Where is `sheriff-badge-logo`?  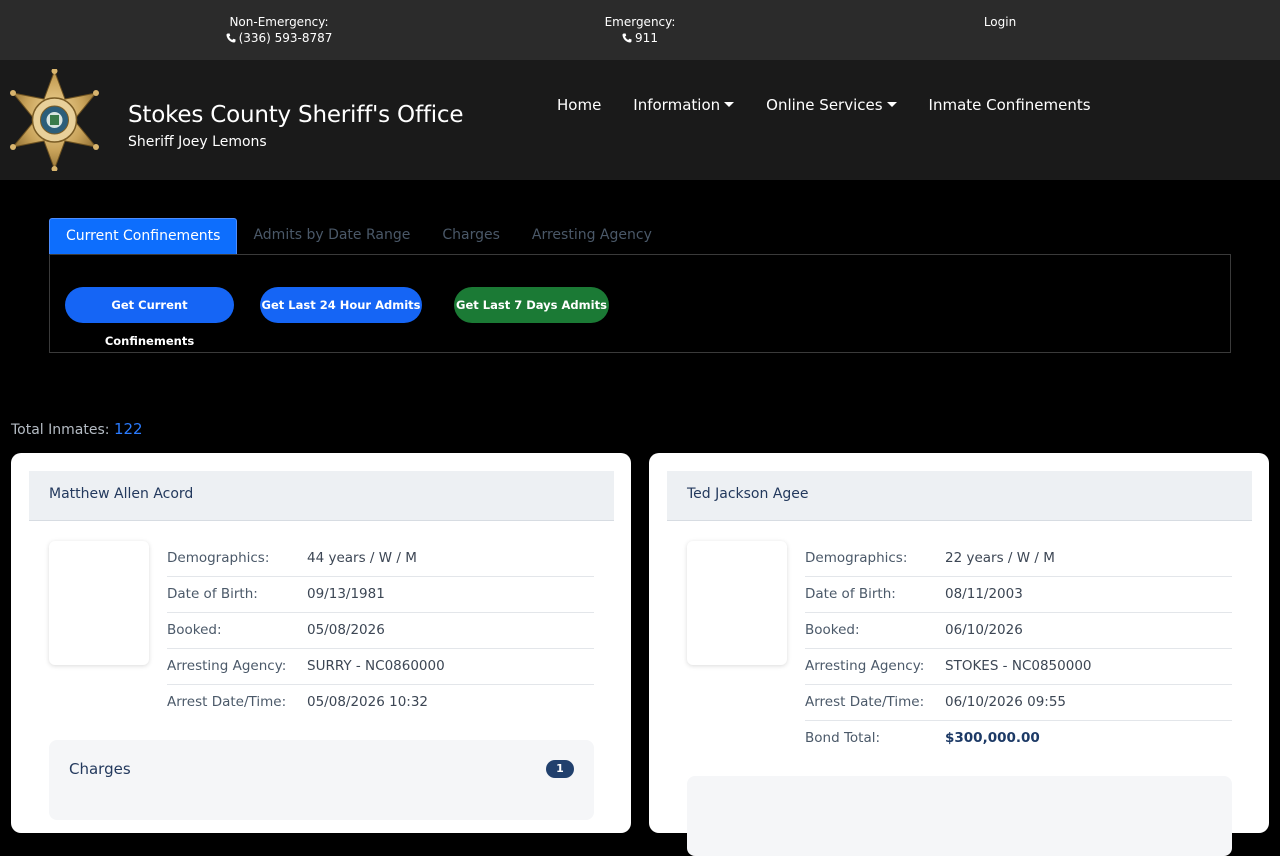 sheriff-badge-logo is located at coordinates (54, 120).